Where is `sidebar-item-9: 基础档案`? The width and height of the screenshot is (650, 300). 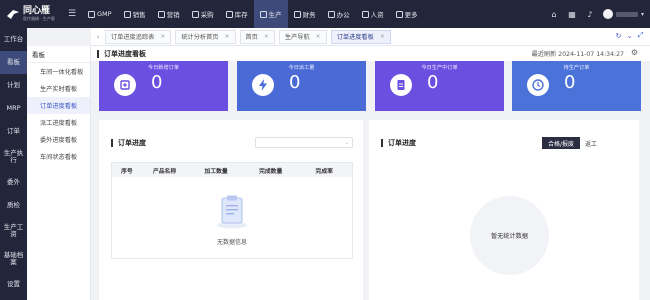
sidebar-item-9: 基础档案 is located at coordinates (13, 259).